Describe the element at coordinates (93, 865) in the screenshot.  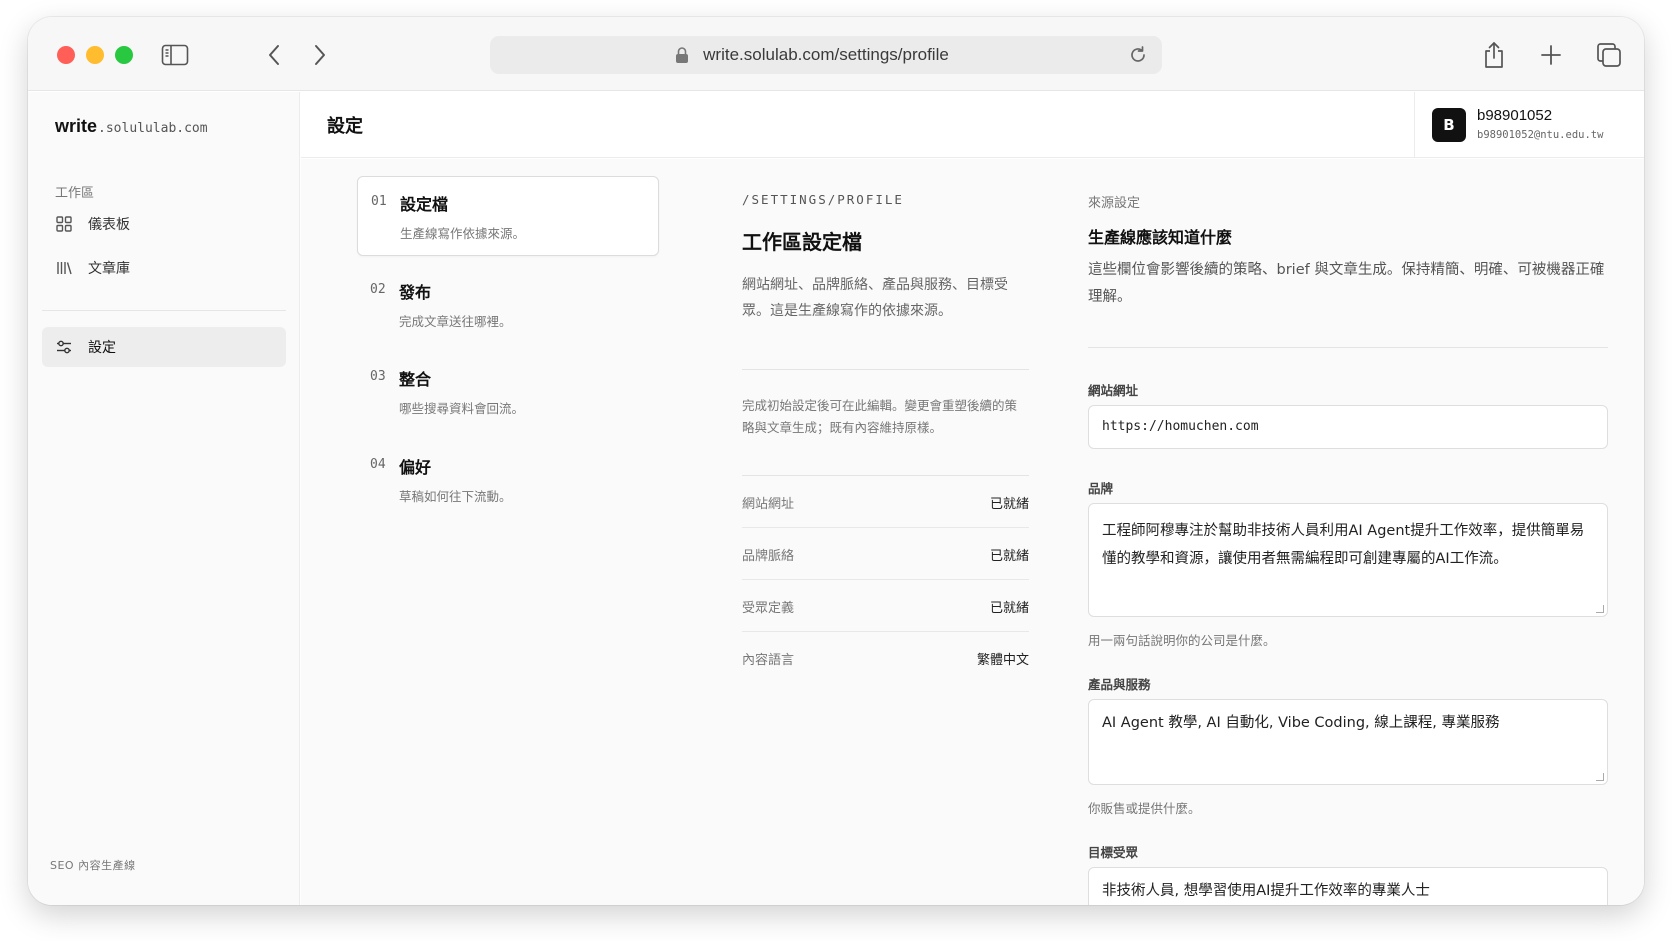
I see `sidebar-footer: SEO 內容生產線` at that location.